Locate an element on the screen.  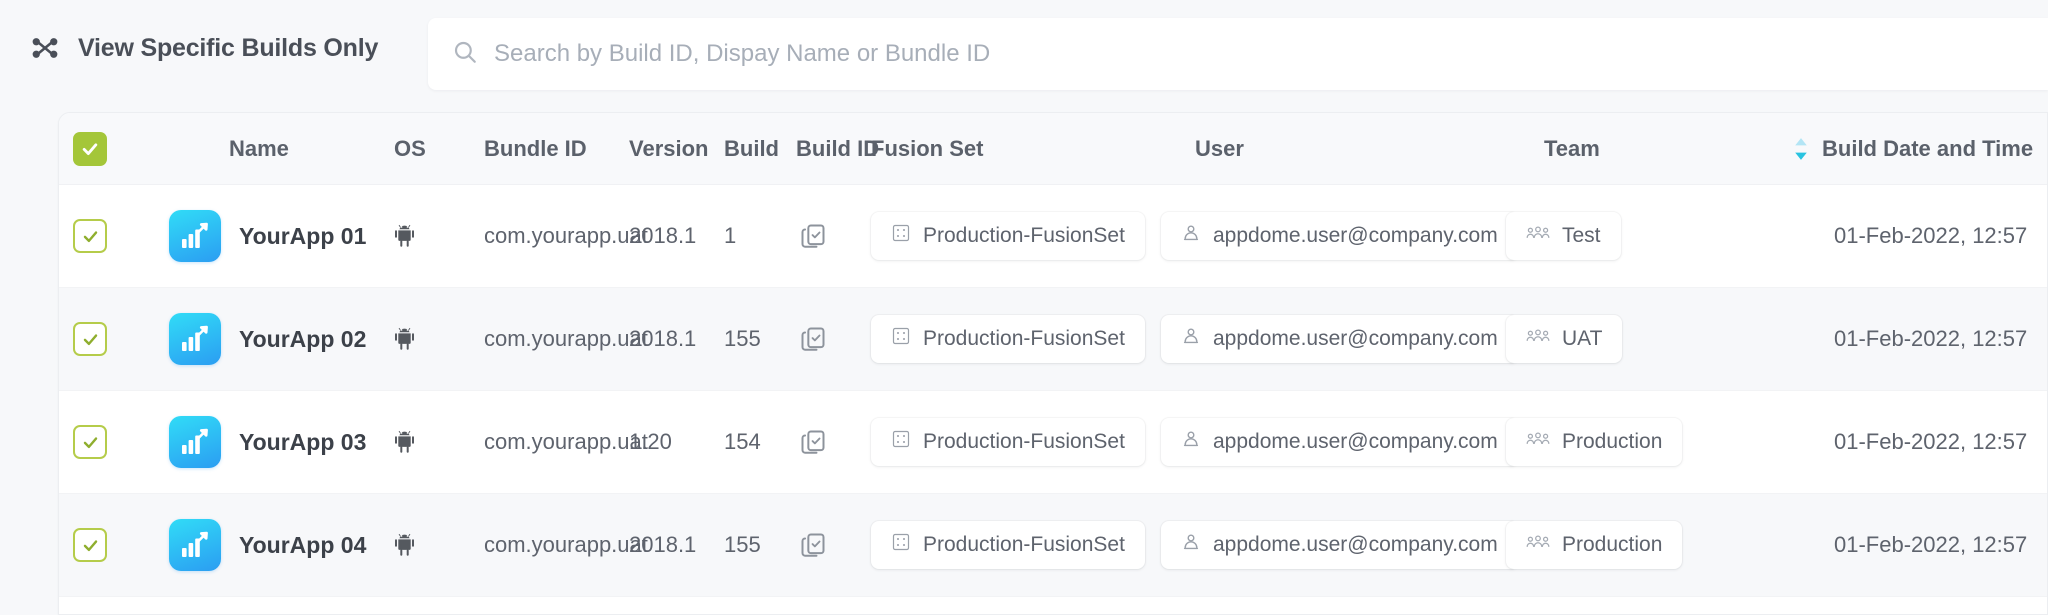
row-app-cell: YourApp 01 is located at coordinates (281, 236).